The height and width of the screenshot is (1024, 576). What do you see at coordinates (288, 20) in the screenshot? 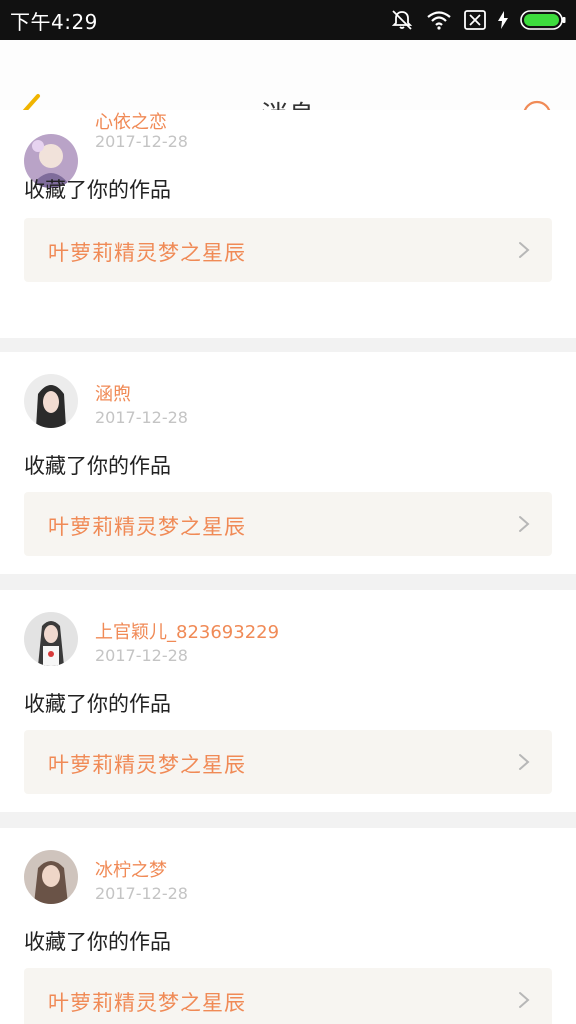
I see `status-bar: 下午4:29` at bounding box center [288, 20].